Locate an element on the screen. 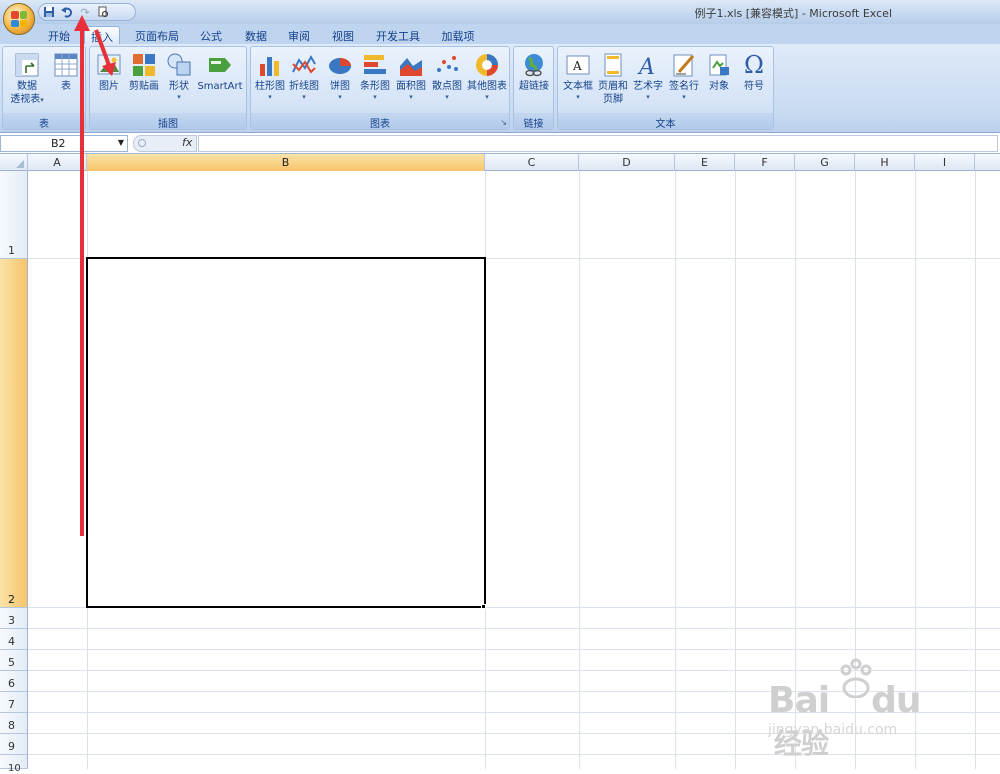  tab-addins: 加载项 is located at coordinates (458, 35).